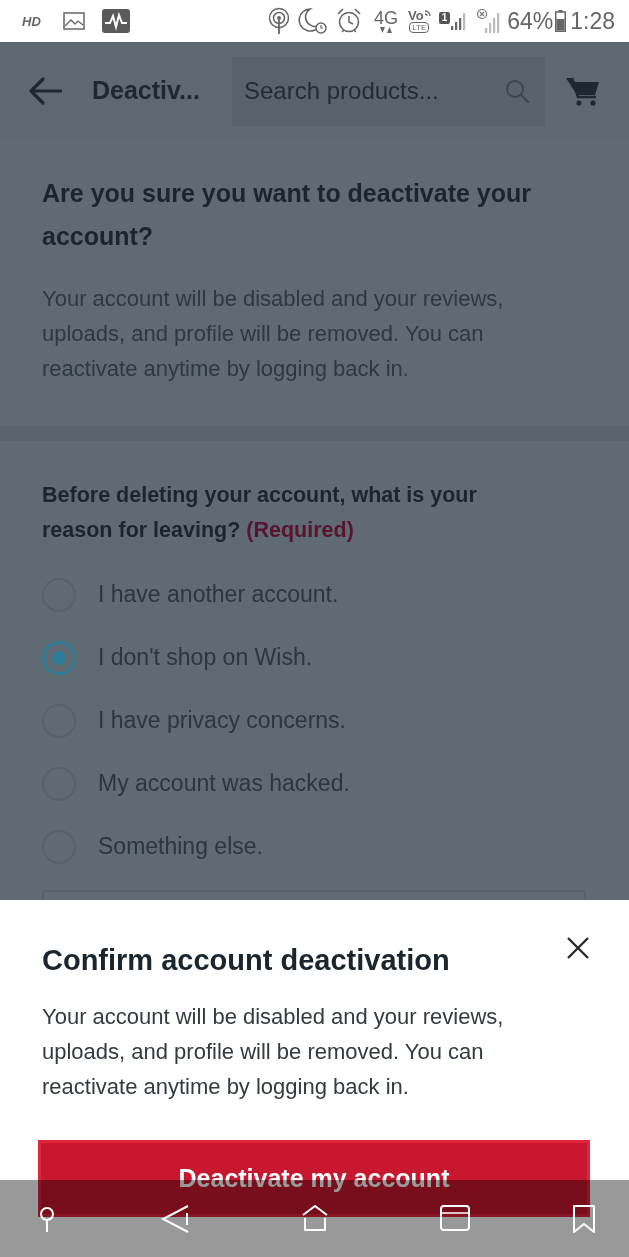 The image size is (629, 1257). I want to click on alarm-clock-icon, so click(348, 21).